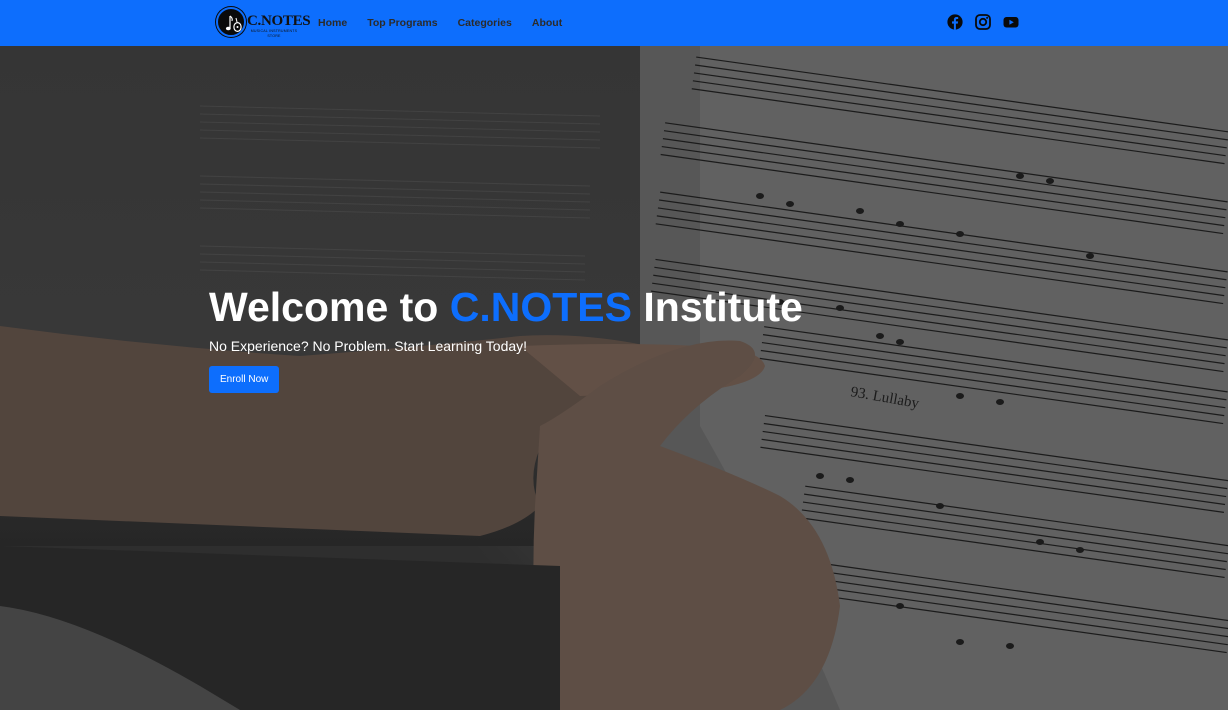 This screenshot has height=710, width=1228. I want to click on hero-title-suffix: Institute, so click(717, 307).